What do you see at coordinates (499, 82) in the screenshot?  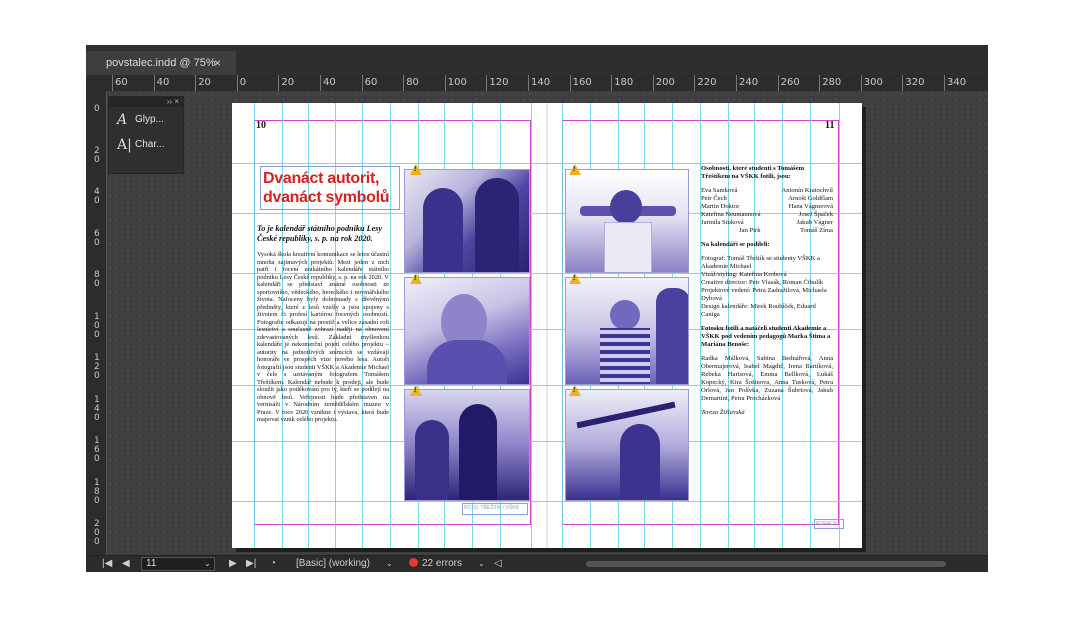 I see `ruler-label: 120` at bounding box center [499, 82].